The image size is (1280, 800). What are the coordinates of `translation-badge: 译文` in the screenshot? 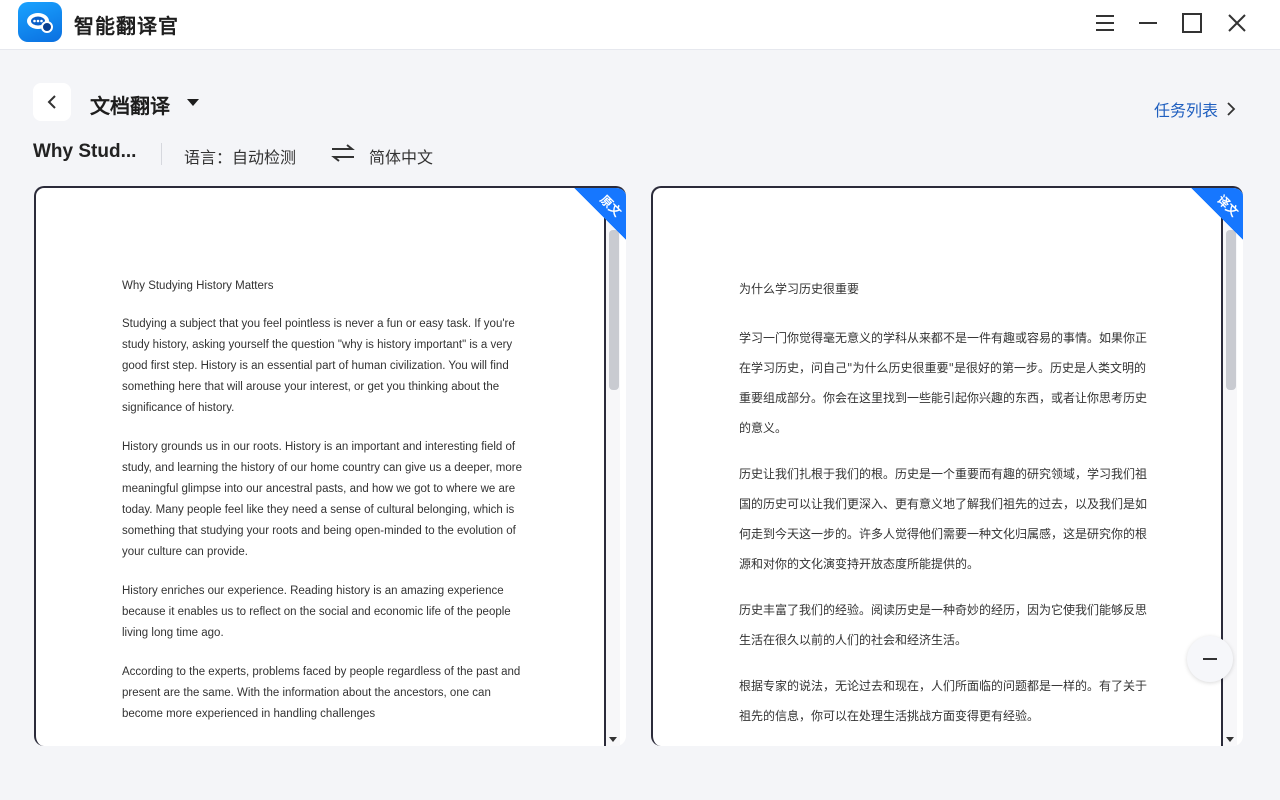 It's located at (1217, 214).